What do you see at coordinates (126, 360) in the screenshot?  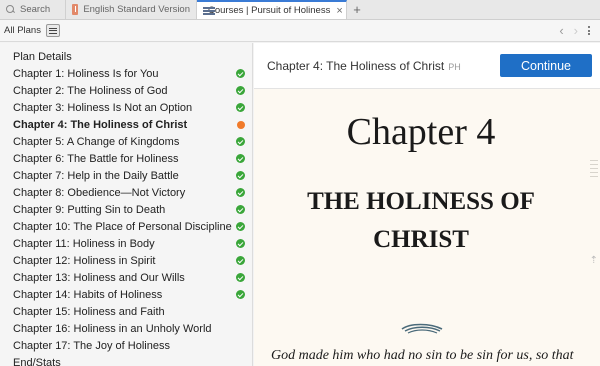 I see `chapter-item: End/Stats` at bounding box center [126, 360].